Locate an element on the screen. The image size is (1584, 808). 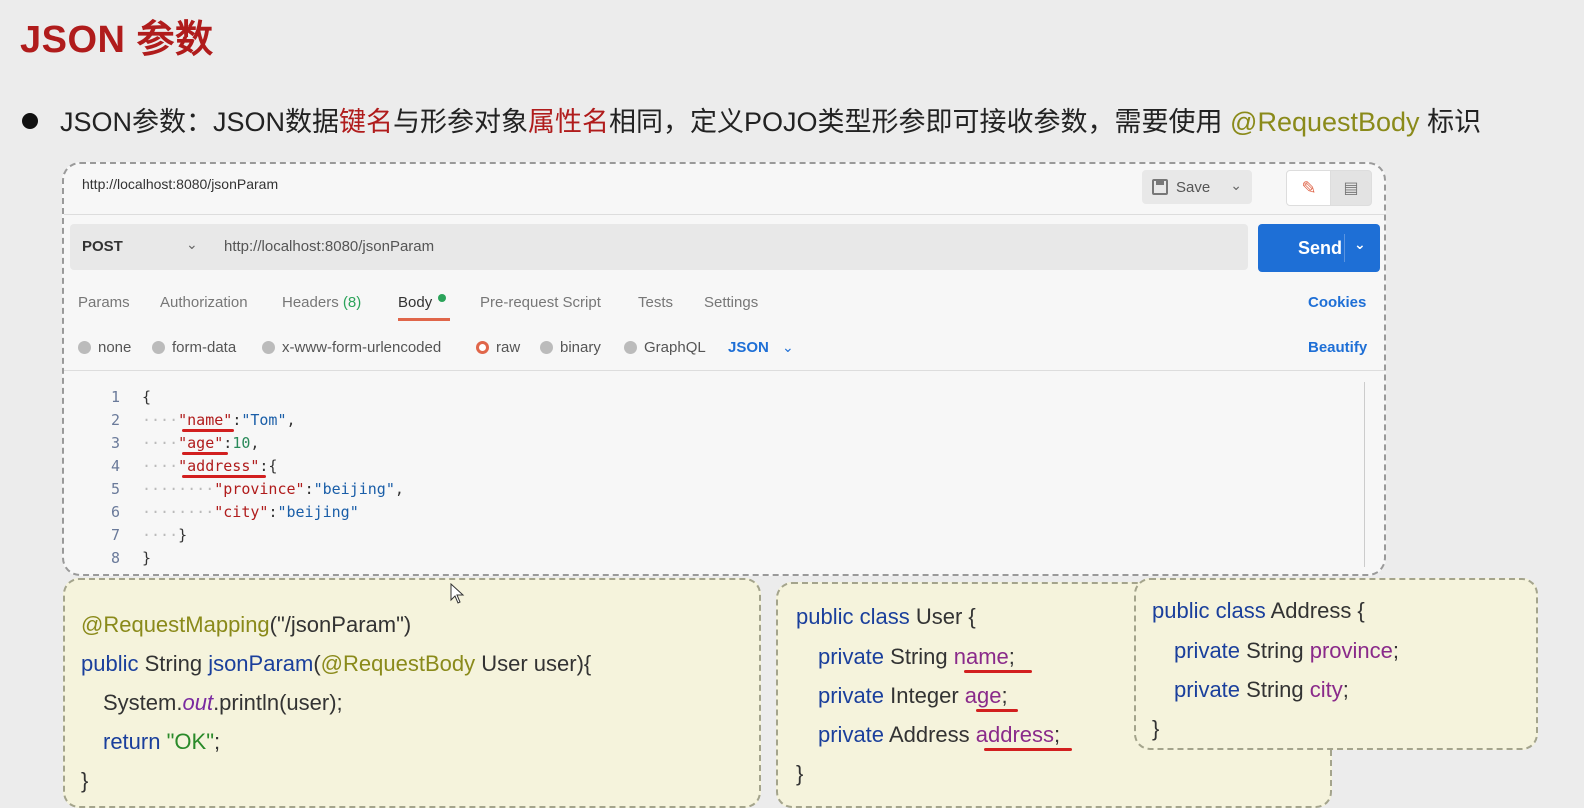
beautify-link: Beautify is located at coordinates (1337, 347).